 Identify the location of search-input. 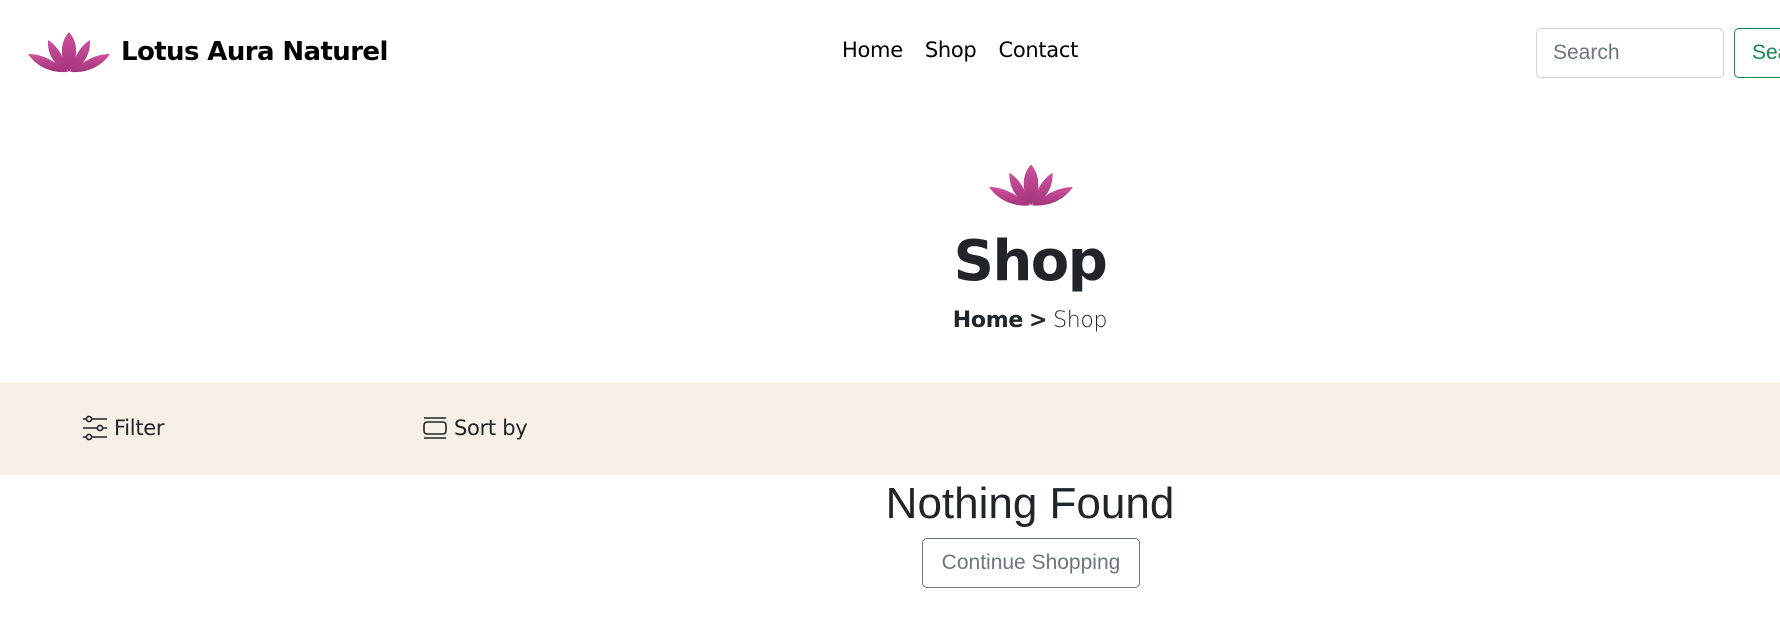
(1630, 53).